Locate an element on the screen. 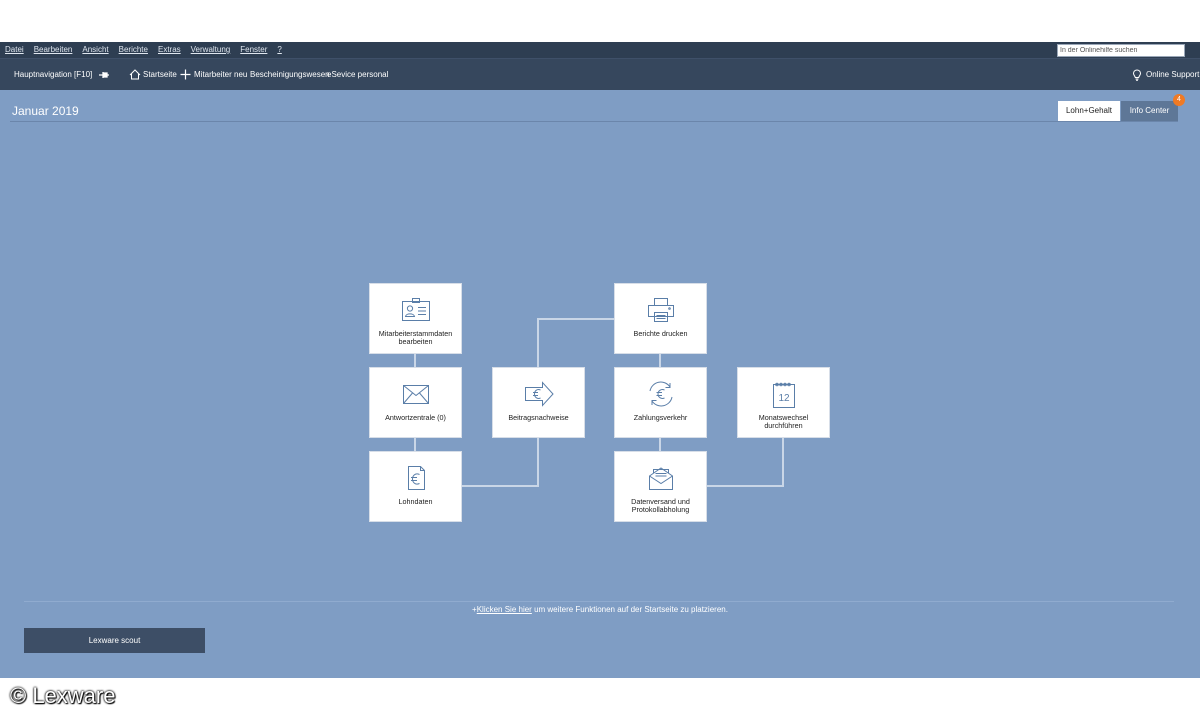 The width and height of the screenshot is (1200, 720). startseite-button: Startseite is located at coordinates (153, 74).